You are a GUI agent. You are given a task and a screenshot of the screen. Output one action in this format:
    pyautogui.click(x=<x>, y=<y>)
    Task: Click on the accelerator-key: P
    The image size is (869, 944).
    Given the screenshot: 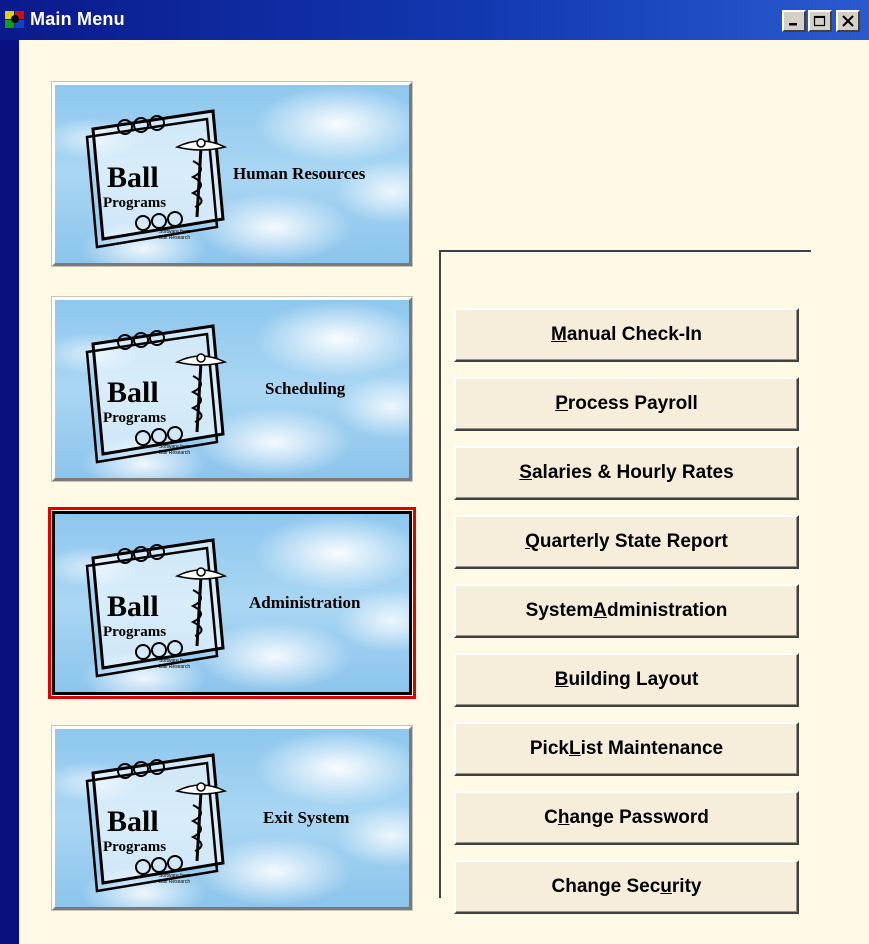 What is the action you would take?
    pyautogui.click(x=561, y=403)
    